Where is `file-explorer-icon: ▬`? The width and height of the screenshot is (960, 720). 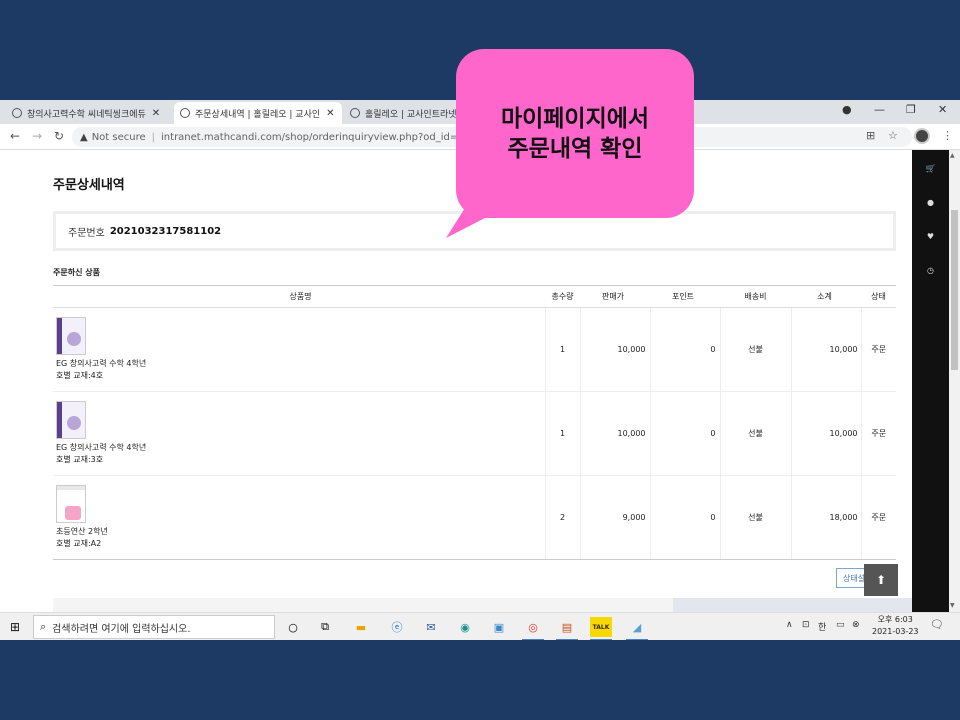 file-explorer-icon: ▬ is located at coordinates (361, 627).